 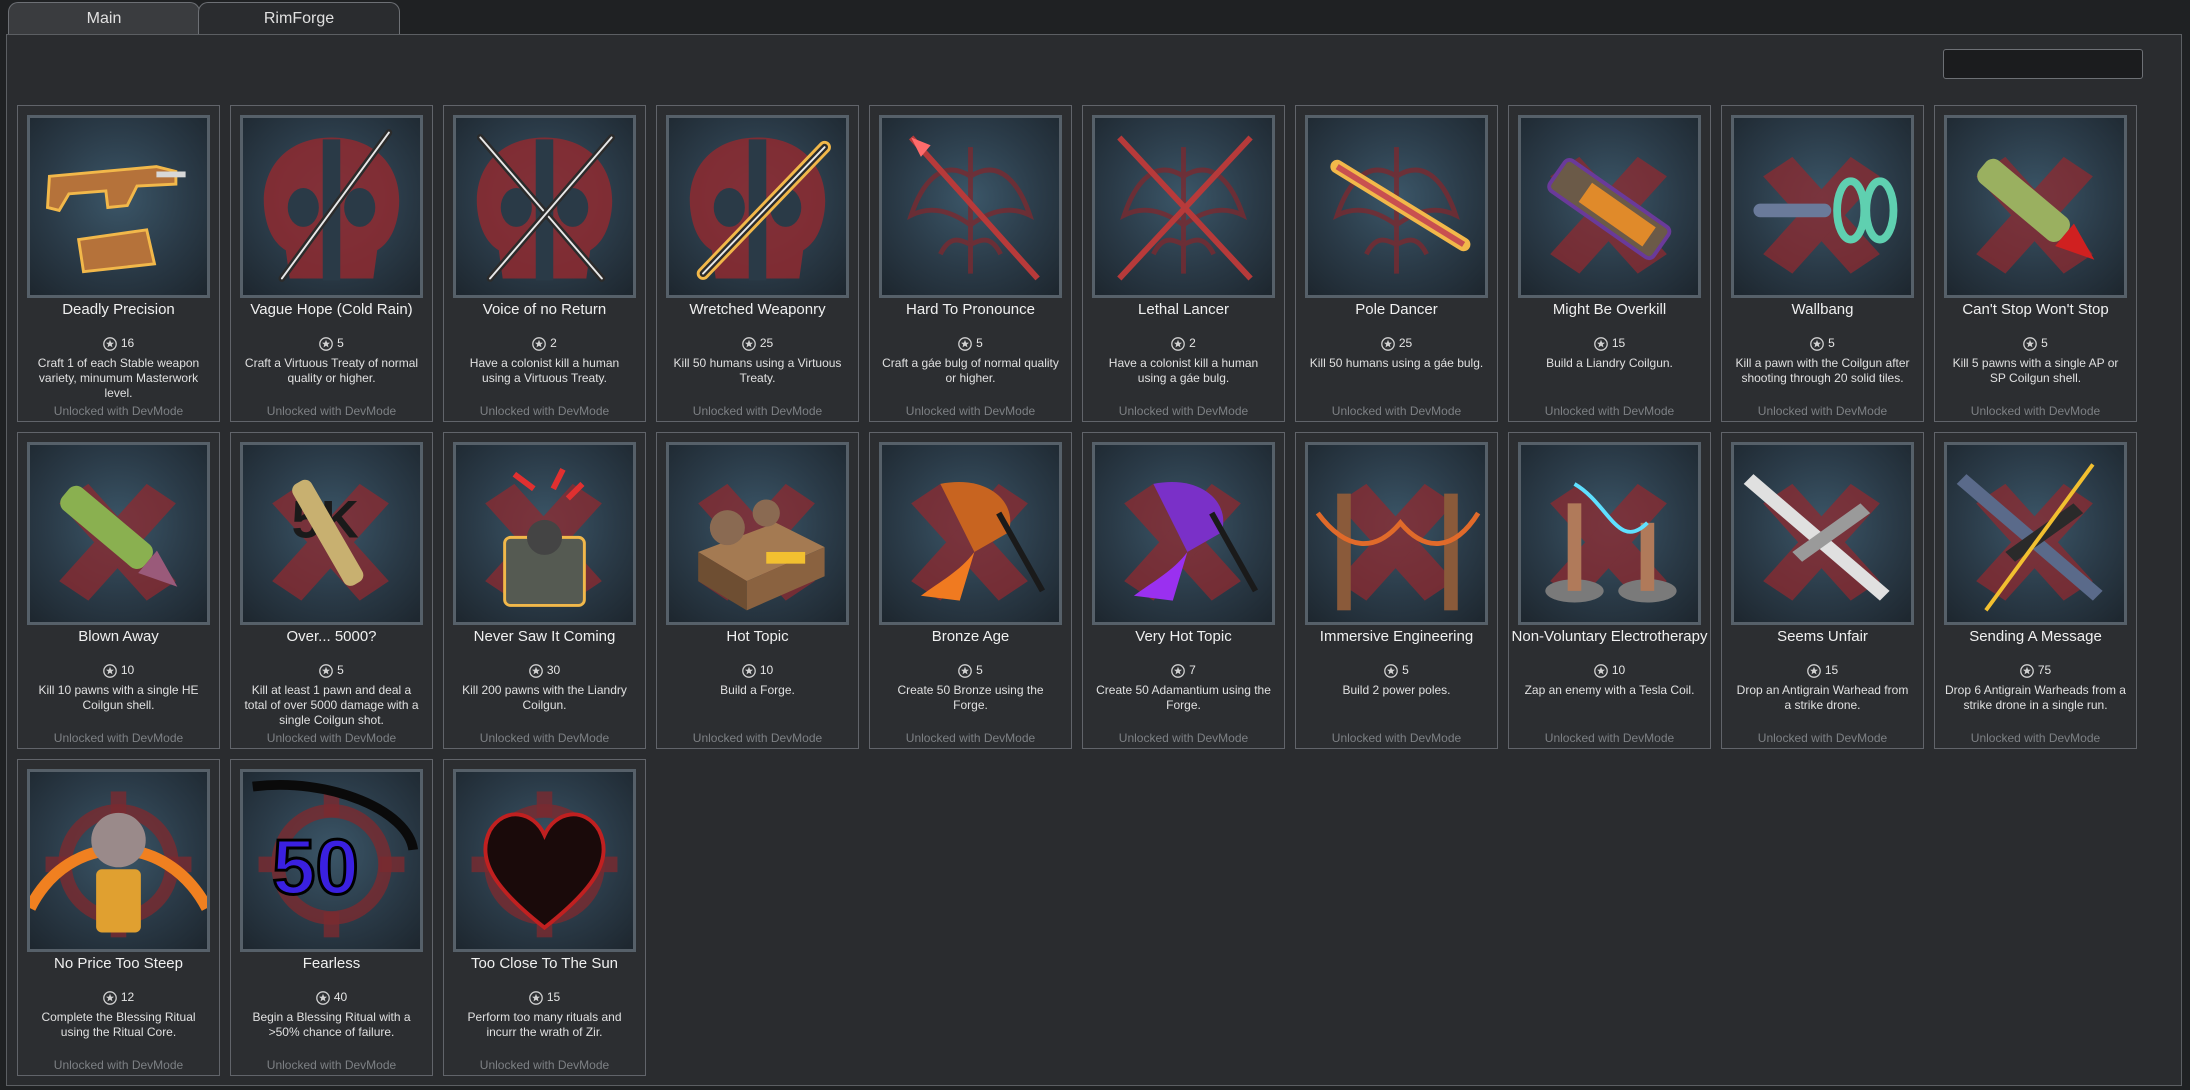 What do you see at coordinates (1396, 636) in the screenshot?
I see `achievement-title: Immersive Engineering` at bounding box center [1396, 636].